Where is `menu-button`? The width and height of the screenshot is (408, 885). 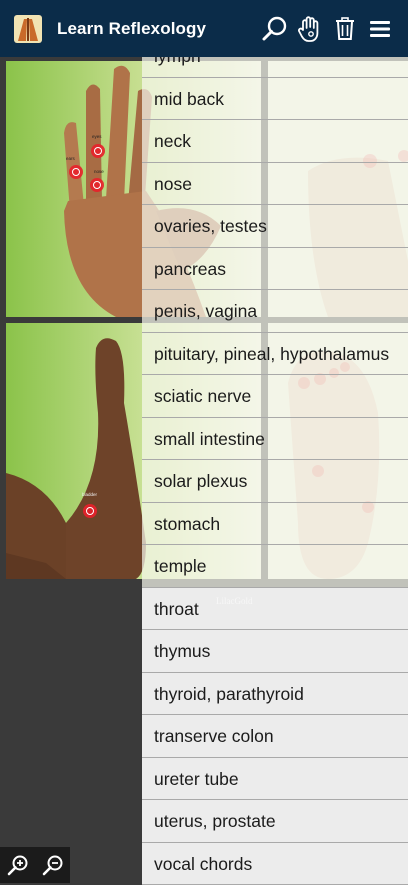
menu-button is located at coordinates (380, 29).